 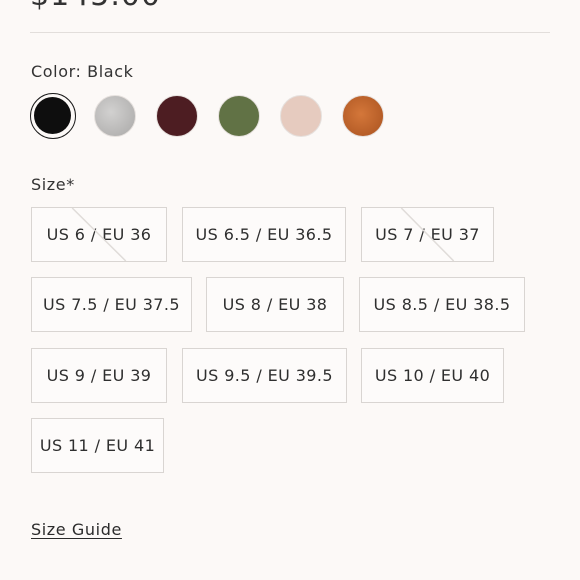 I want to click on size-option-label: US 8.5 / EU 38.5, so click(x=442, y=304).